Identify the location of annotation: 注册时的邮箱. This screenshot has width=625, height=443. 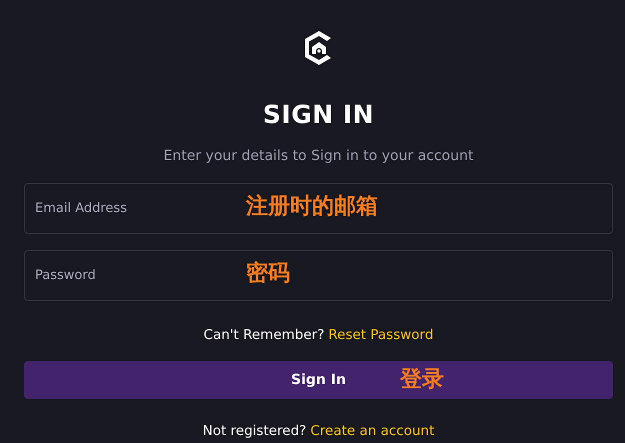
(312, 207).